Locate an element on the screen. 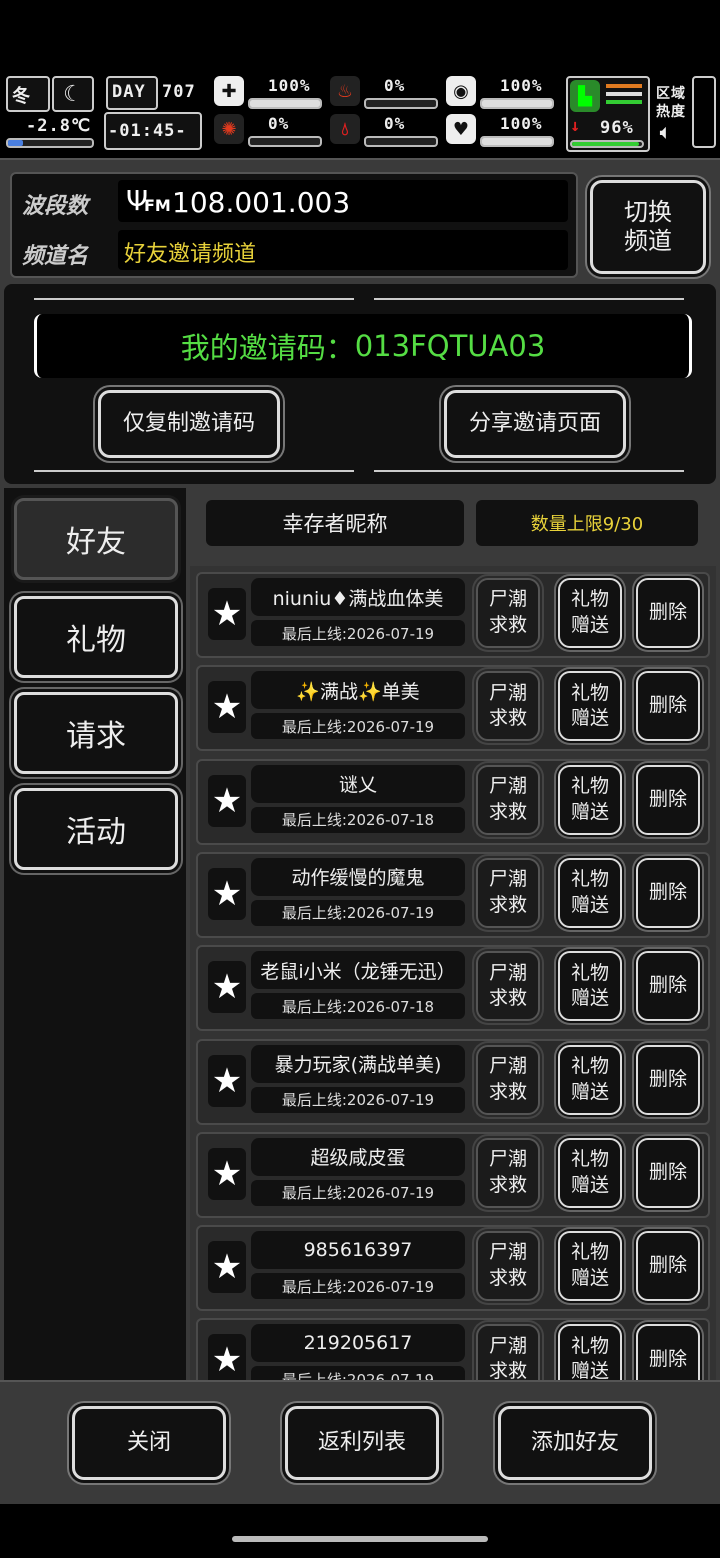 Image resolution: width=720 pixels, height=1558 pixels. invite-code-label: 我的邀请码： is located at coordinates (267, 348).